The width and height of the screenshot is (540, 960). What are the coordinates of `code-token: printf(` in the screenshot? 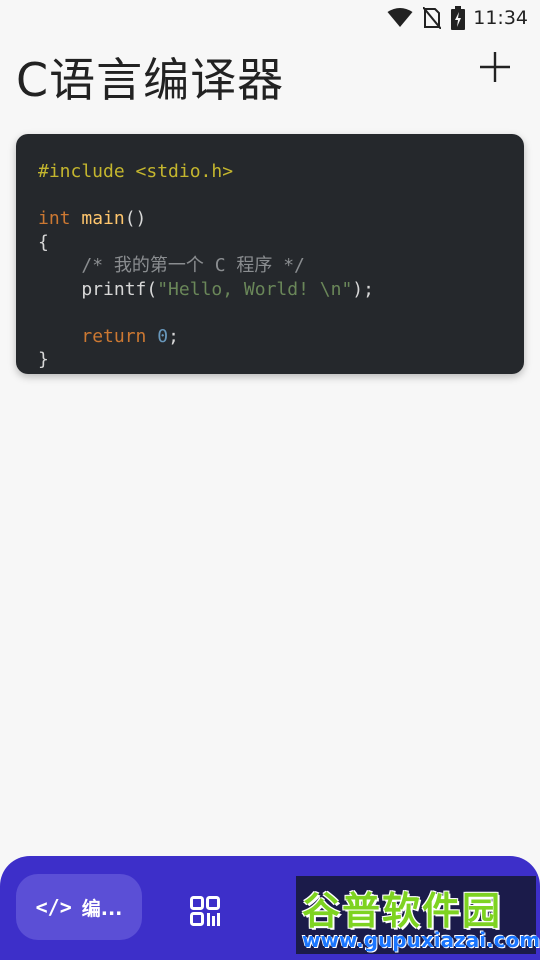 It's located at (98, 289).